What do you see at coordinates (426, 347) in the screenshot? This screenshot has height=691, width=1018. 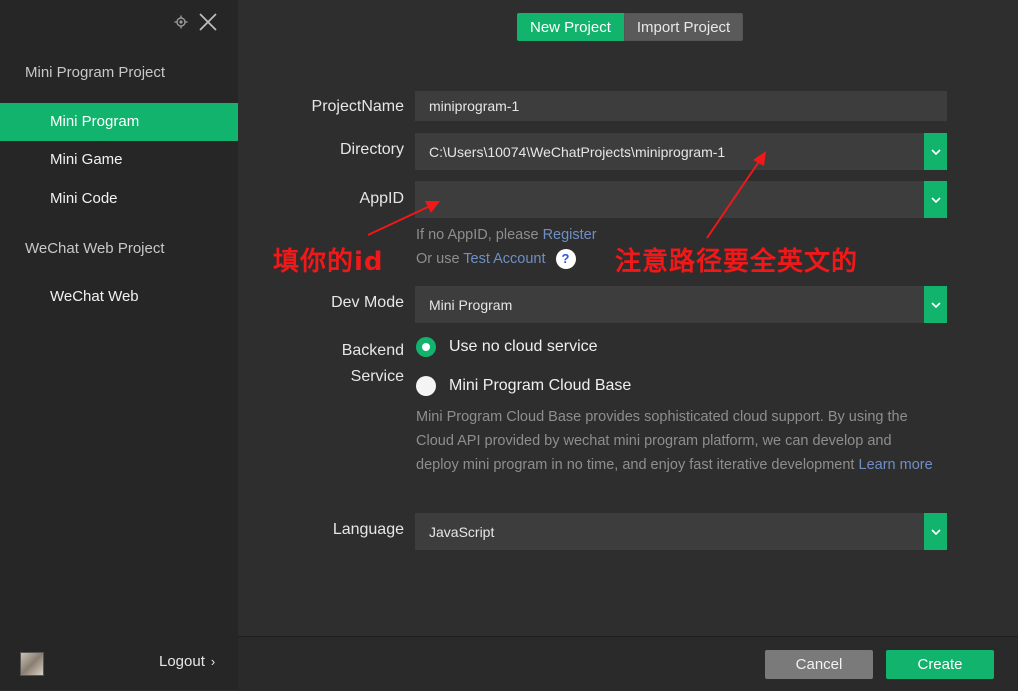 I see `radio-checked-icon` at bounding box center [426, 347].